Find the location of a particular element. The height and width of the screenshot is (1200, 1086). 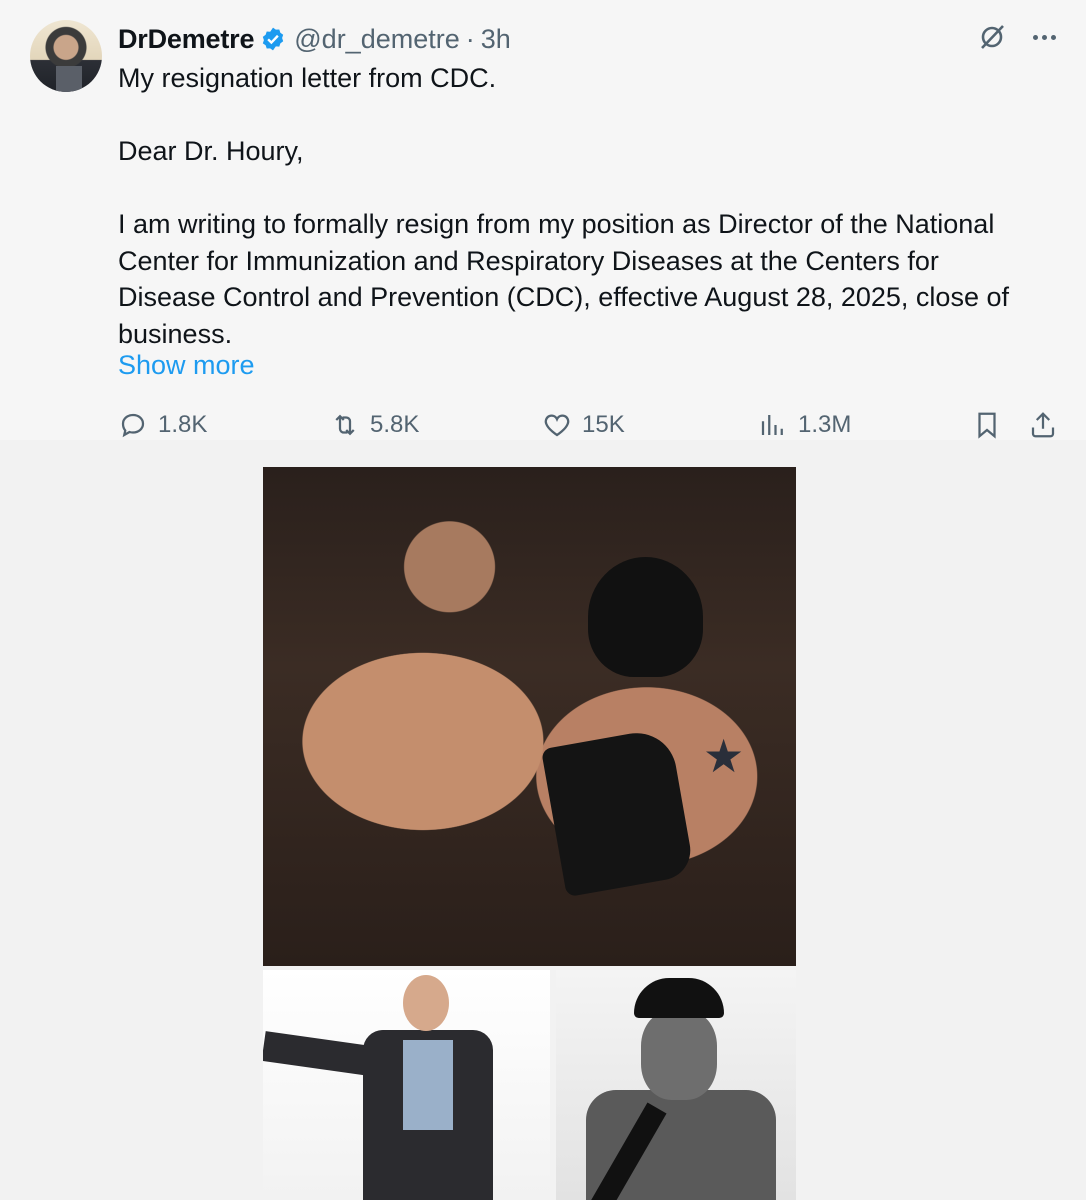

photo-shirt-shape is located at coordinates (428, 1085).